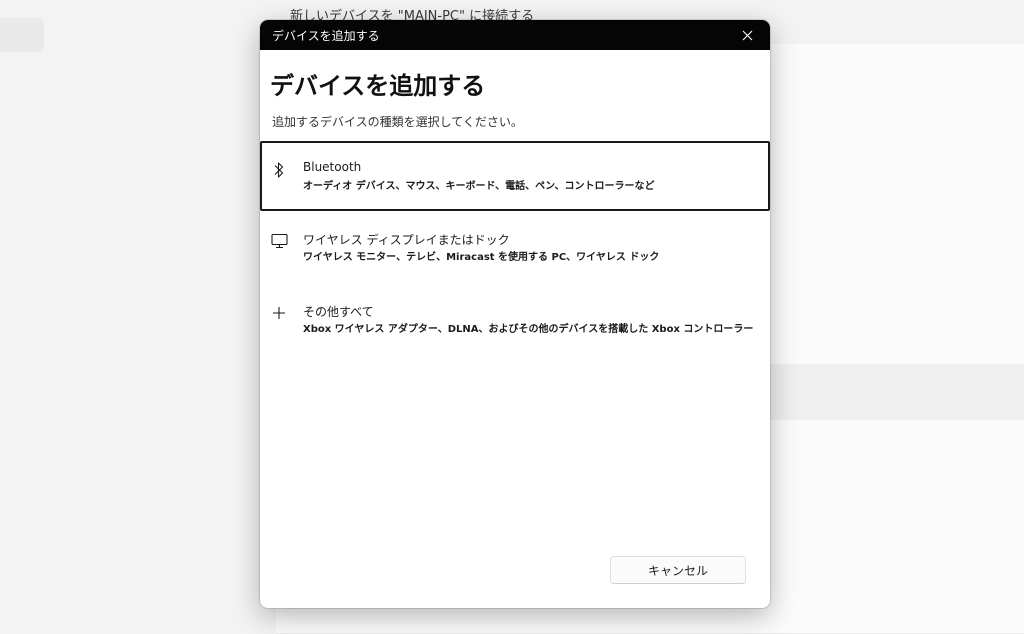  What do you see at coordinates (279, 170) in the screenshot?
I see `bluetooth-icon` at bounding box center [279, 170].